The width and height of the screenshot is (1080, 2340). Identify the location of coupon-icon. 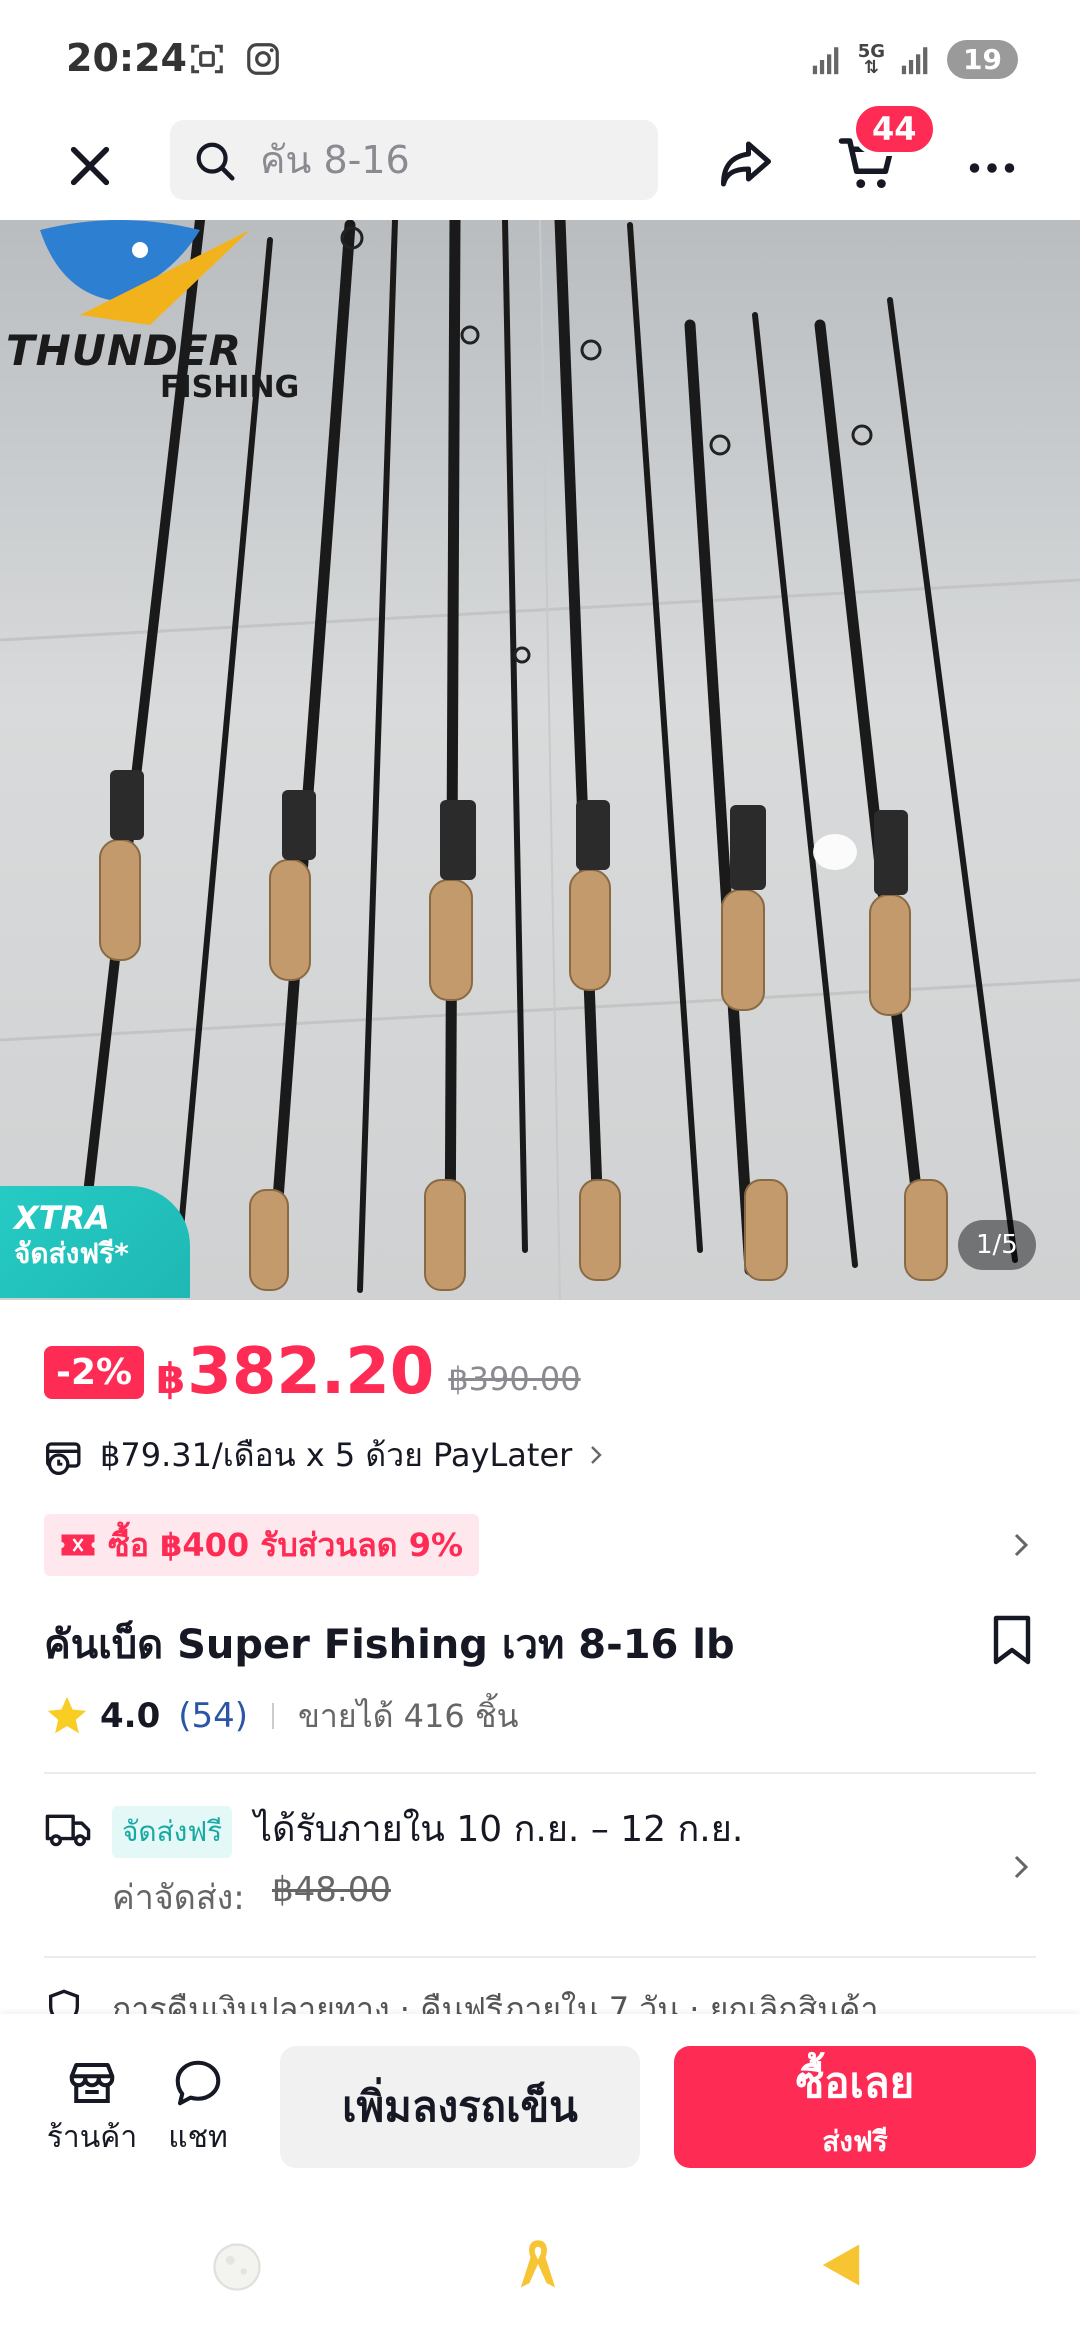
(78, 1545).